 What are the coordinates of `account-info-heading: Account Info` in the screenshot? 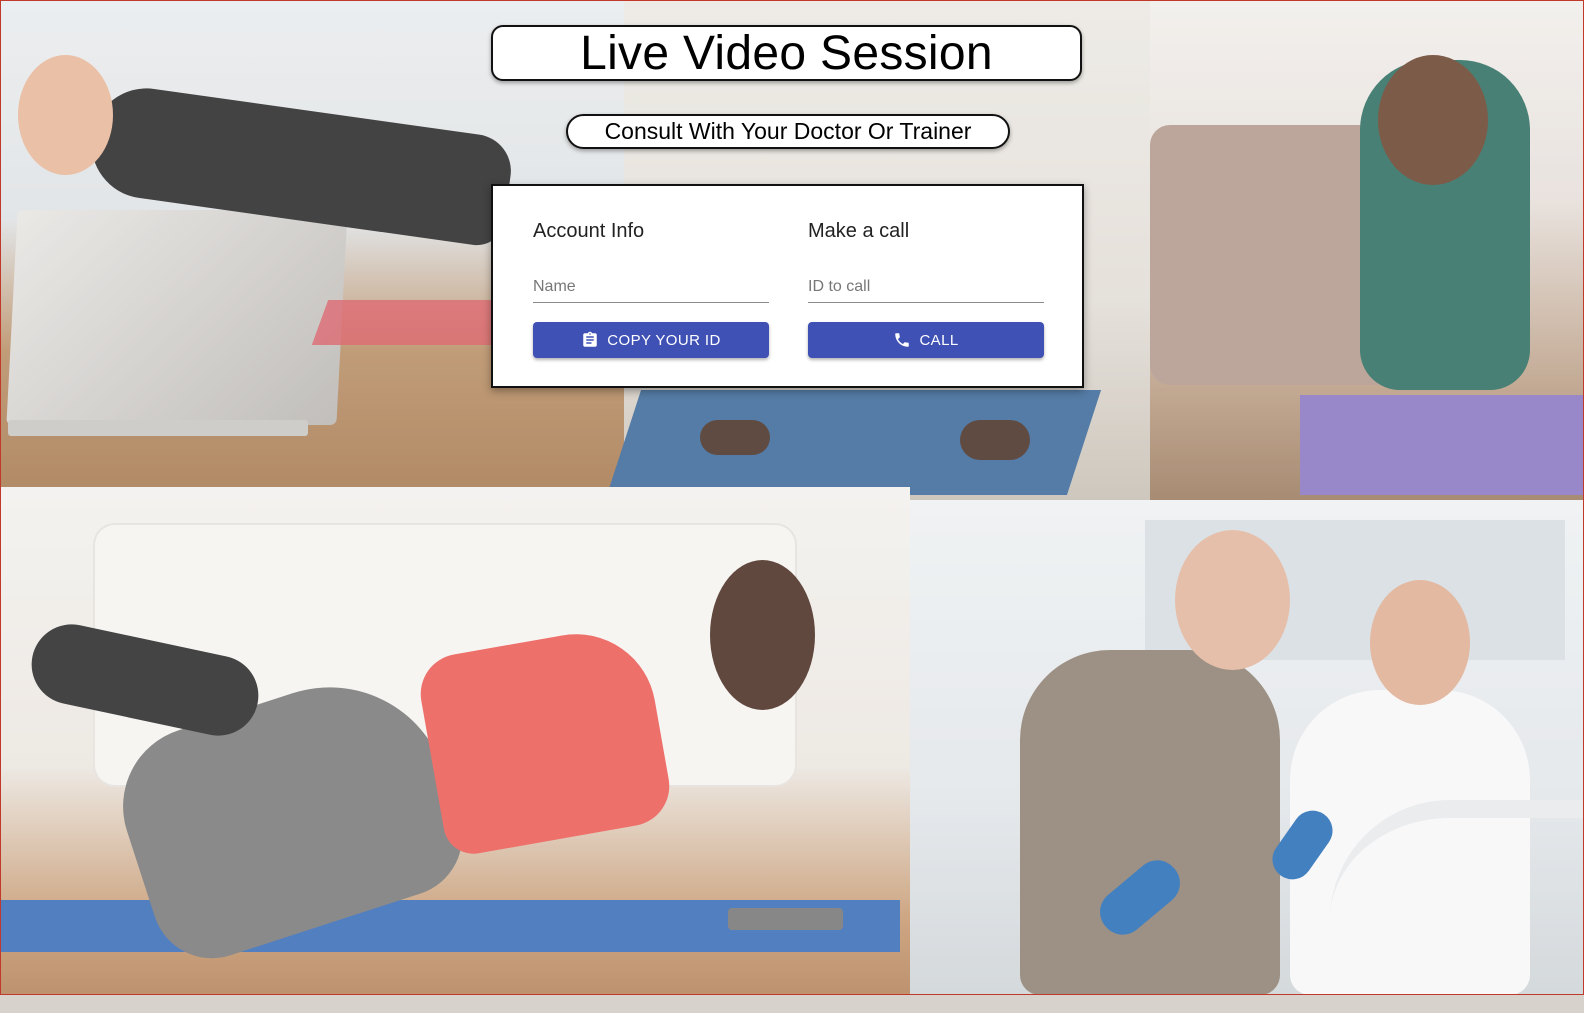 It's located at (589, 231).